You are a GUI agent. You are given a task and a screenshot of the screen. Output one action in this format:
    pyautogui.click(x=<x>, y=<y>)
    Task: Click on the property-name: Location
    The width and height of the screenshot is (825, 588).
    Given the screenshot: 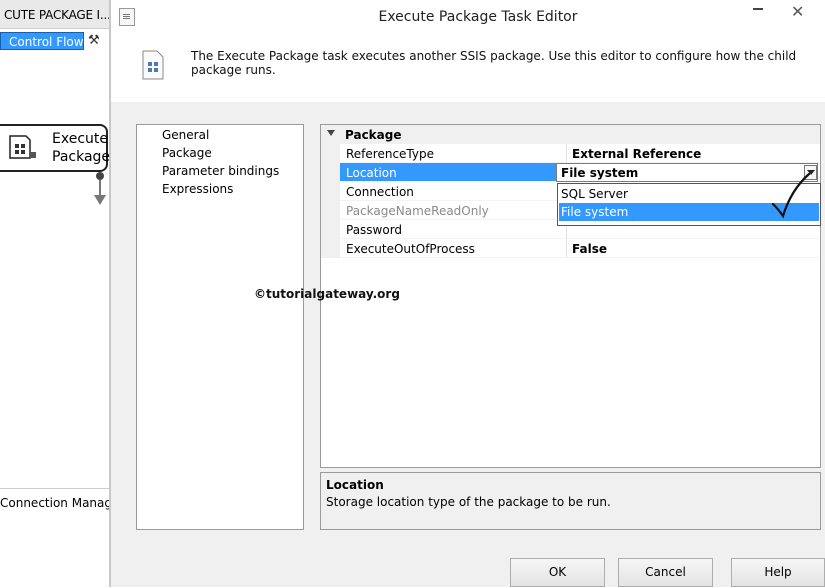 What is the action you would take?
    pyautogui.click(x=371, y=173)
    